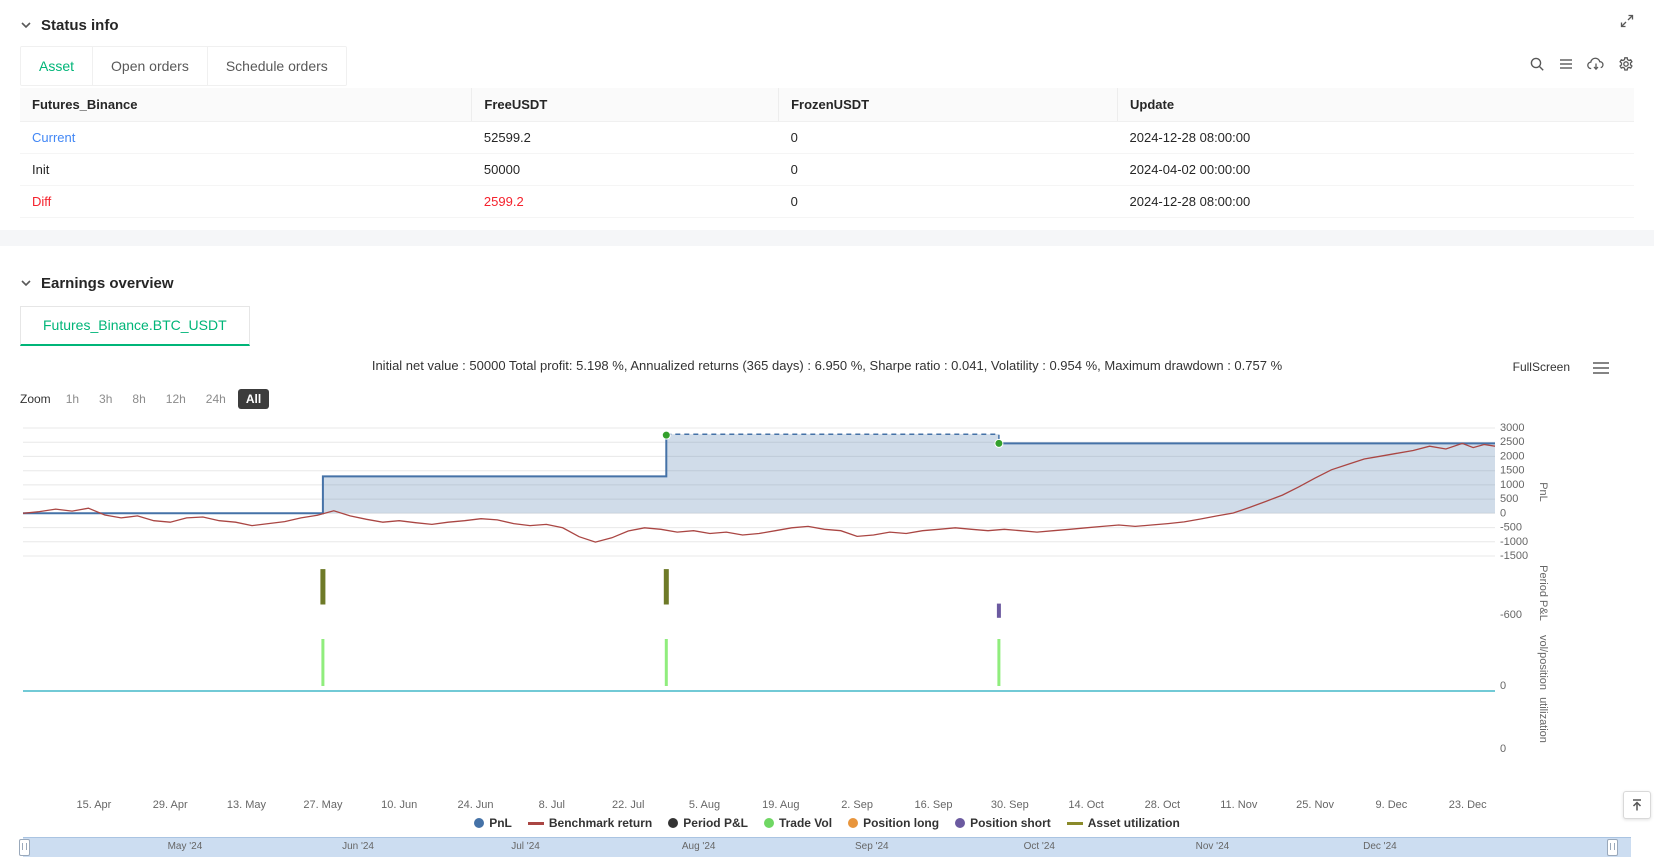 This screenshot has height=857, width=1654. What do you see at coordinates (1637, 805) in the screenshot?
I see `scroll-to-top-button` at bounding box center [1637, 805].